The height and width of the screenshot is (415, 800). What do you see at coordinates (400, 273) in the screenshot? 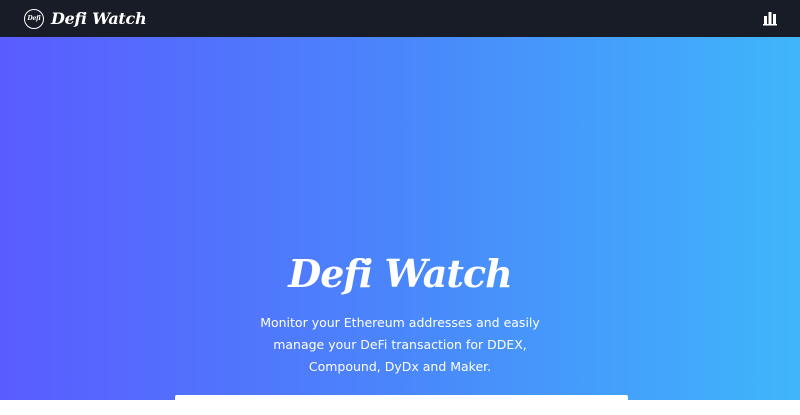
I see `hero-title: Defi Watch` at bounding box center [400, 273].